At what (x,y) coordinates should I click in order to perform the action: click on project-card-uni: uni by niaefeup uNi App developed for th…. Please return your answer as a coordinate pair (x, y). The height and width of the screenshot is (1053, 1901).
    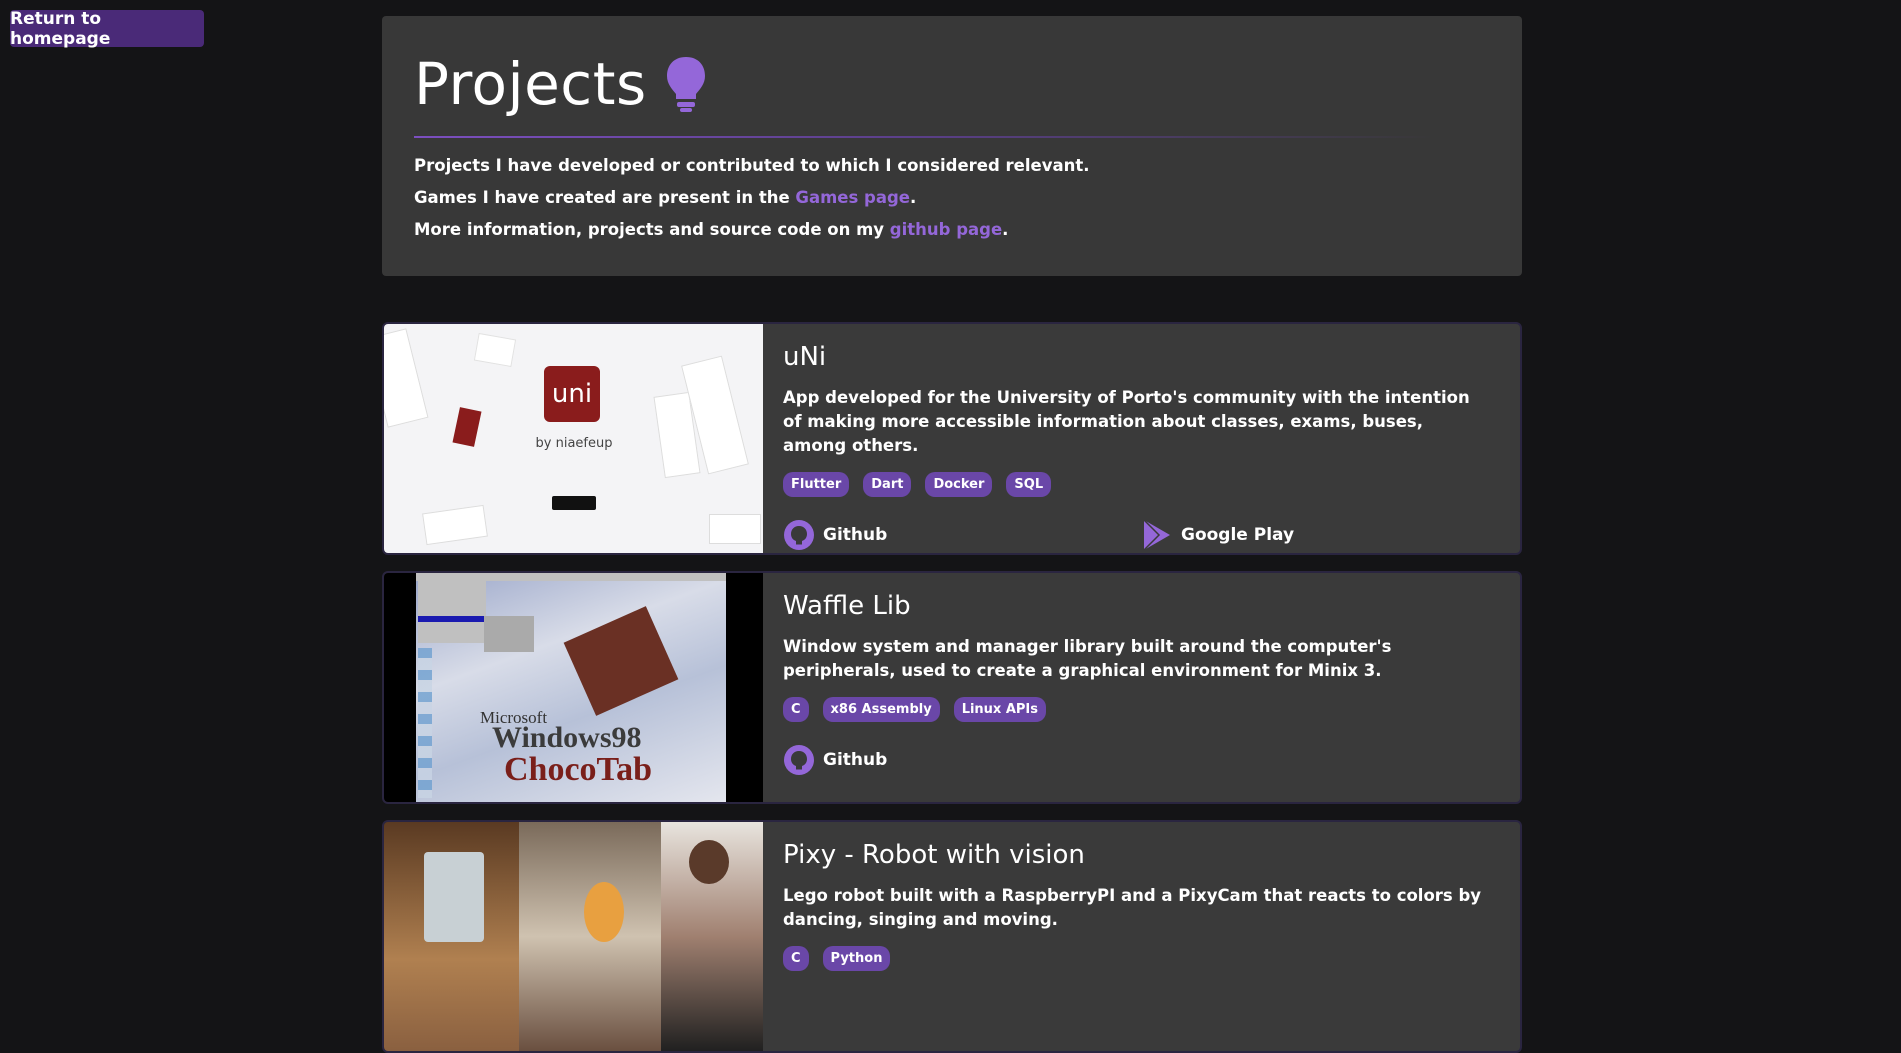
    Looking at the image, I should click on (952, 438).